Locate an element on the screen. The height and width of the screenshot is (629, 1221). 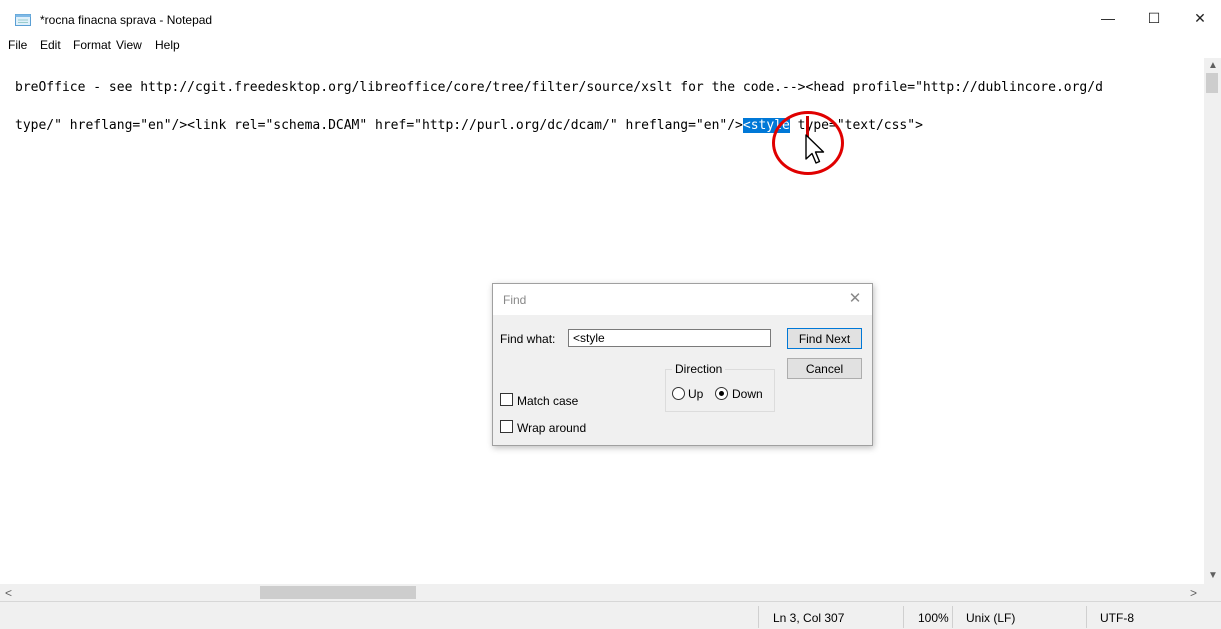
horizontal-scroll-thumb is located at coordinates (338, 592).